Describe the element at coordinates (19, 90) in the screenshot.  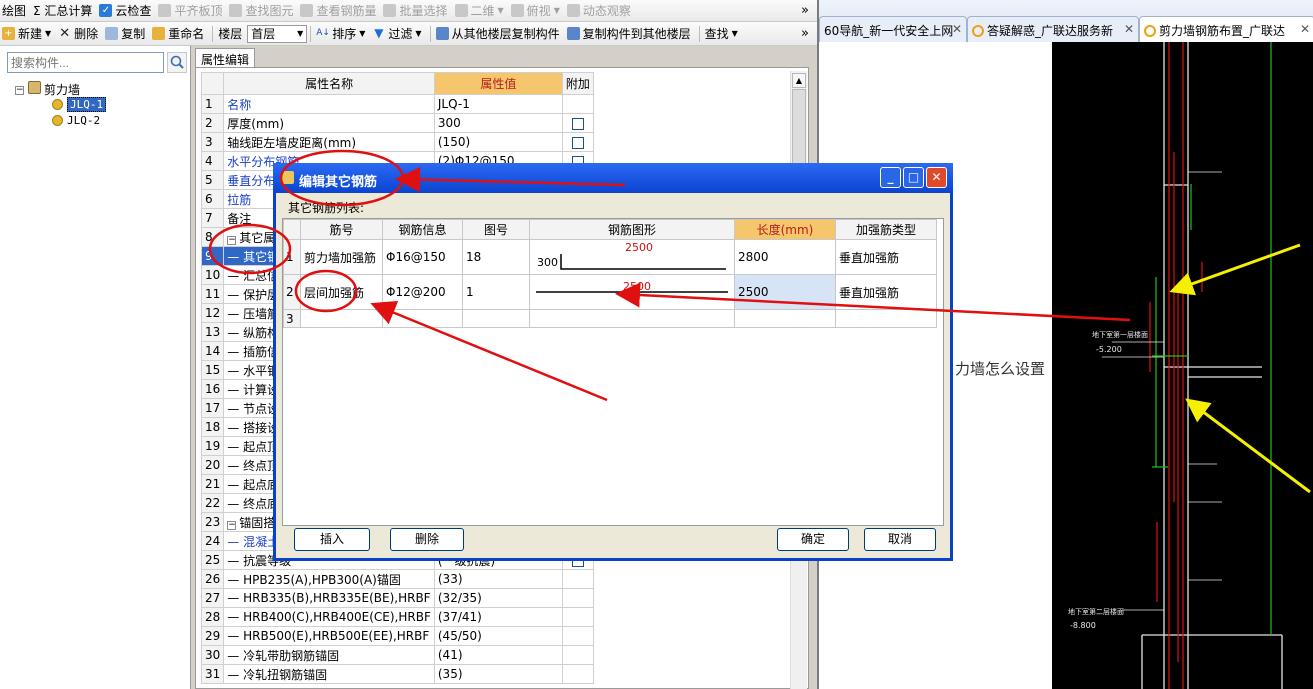
I see `collapse-icon: −` at that location.